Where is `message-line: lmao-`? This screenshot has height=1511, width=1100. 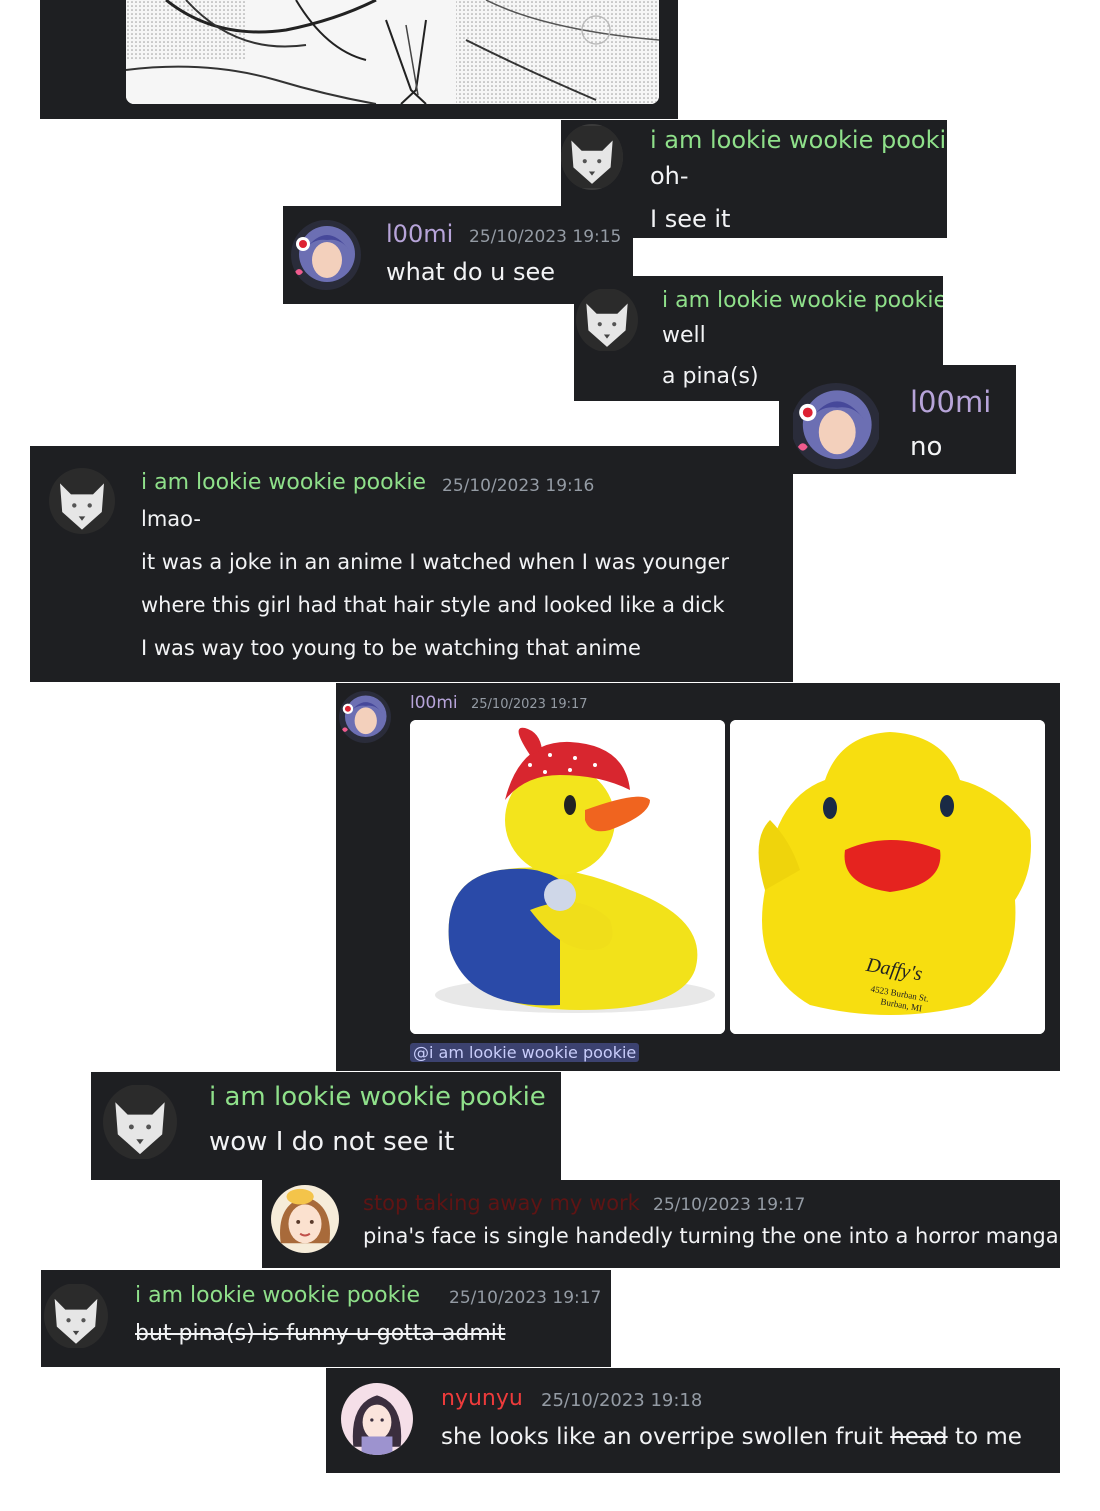 message-line: lmao- is located at coordinates (171, 519).